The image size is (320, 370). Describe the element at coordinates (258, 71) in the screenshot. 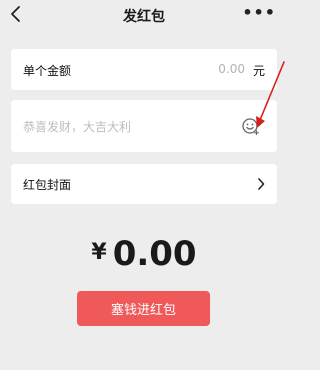

I see `amount-unit: 元` at that location.